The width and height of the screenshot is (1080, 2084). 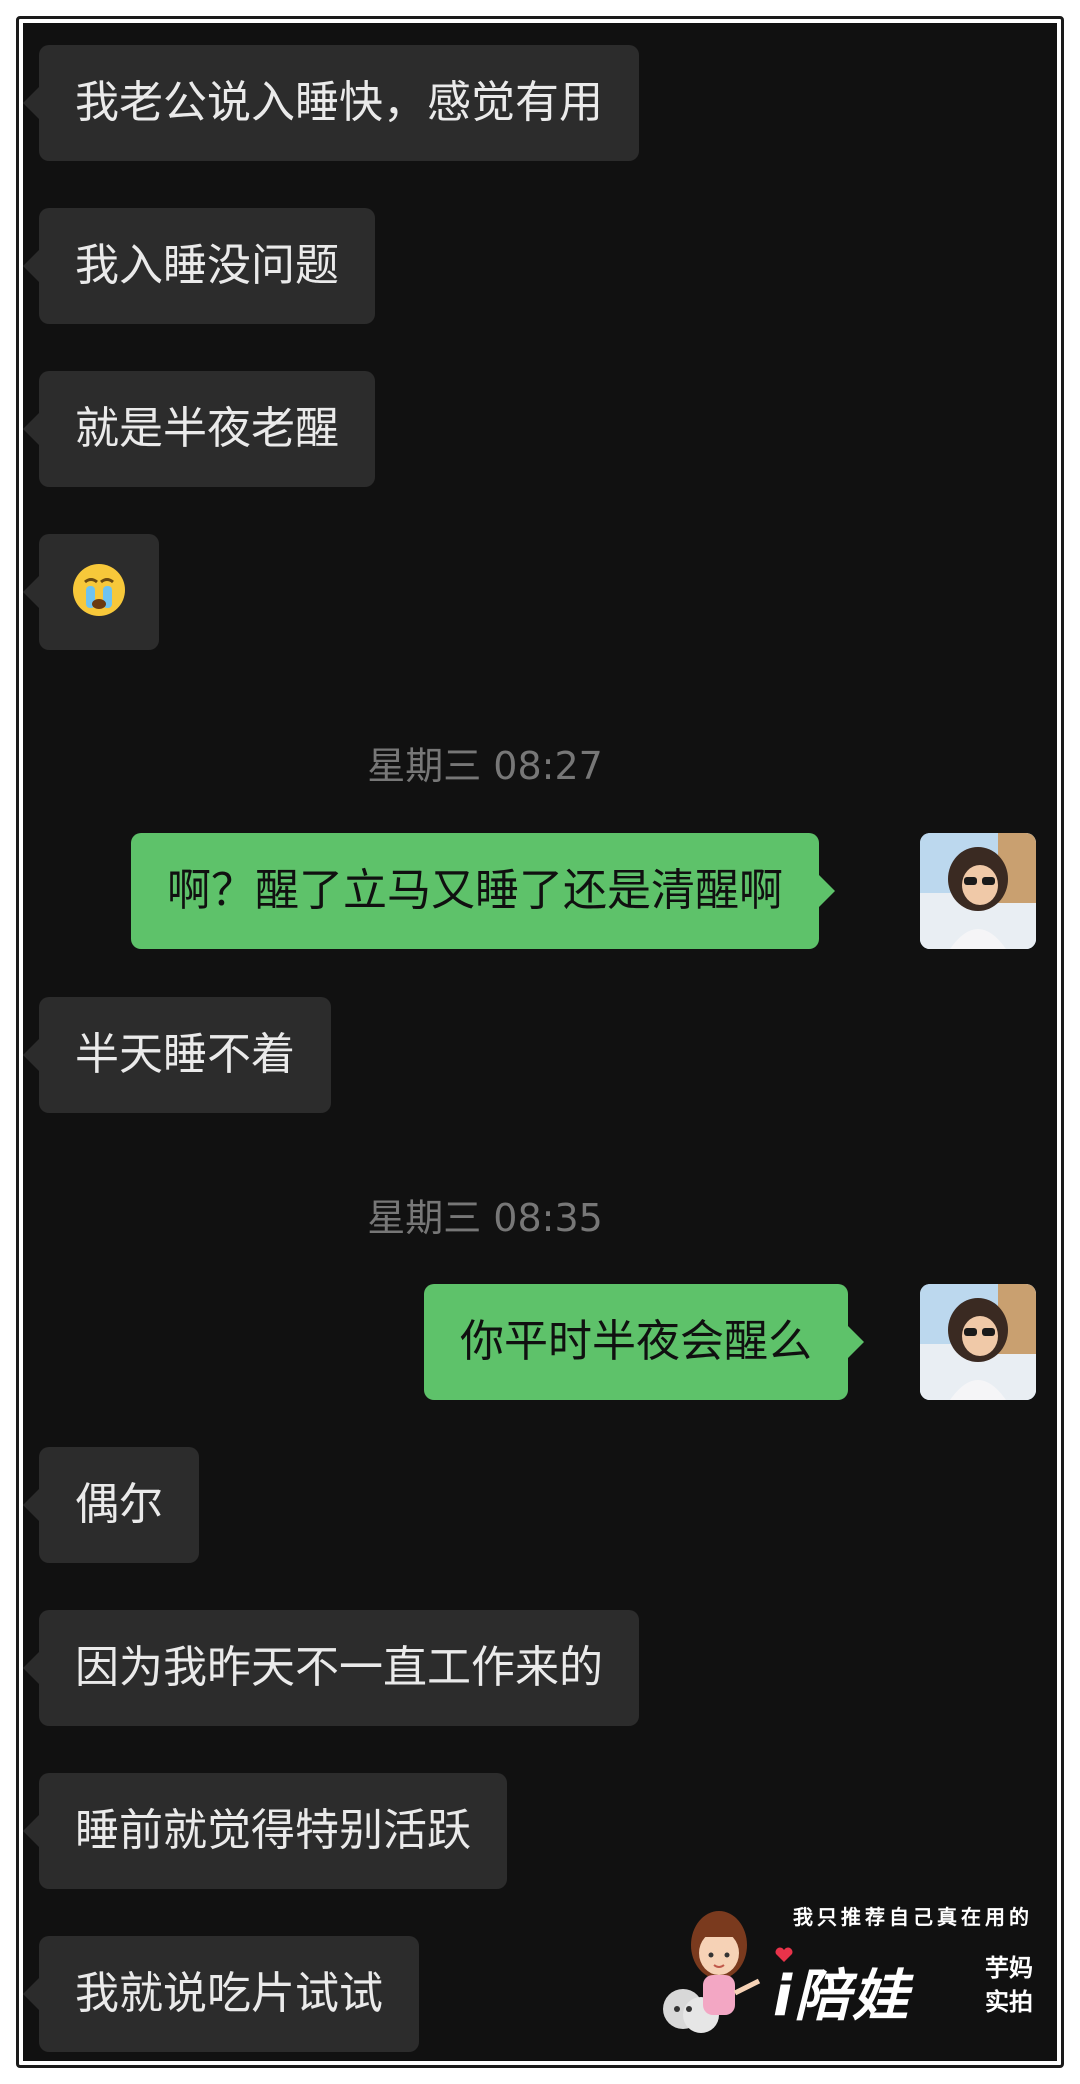 What do you see at coordinates (784, 1954) in the screenshot?
I see `heart-icon` at bounding box center [784, 1954].